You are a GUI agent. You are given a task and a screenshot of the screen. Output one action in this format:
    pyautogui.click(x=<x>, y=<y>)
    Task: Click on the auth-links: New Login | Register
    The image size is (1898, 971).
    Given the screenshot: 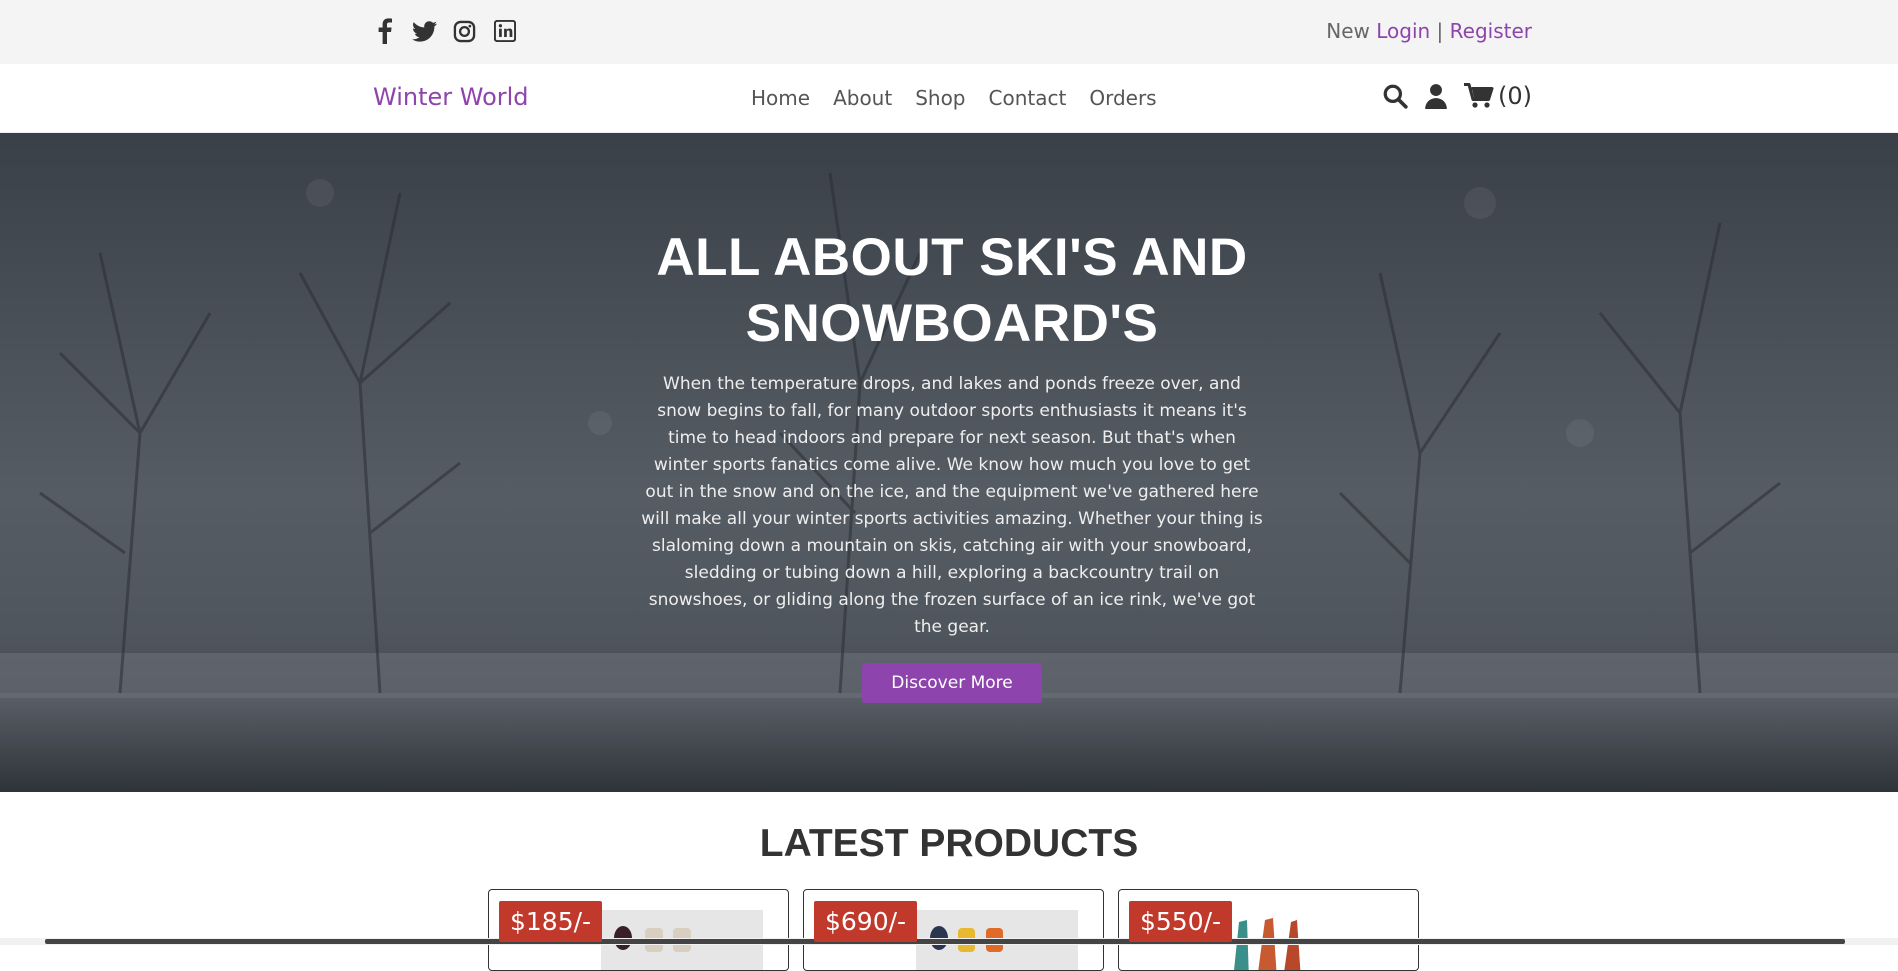 What is the action you would take?
    pyautogui.click(x=1429, y=31)
    